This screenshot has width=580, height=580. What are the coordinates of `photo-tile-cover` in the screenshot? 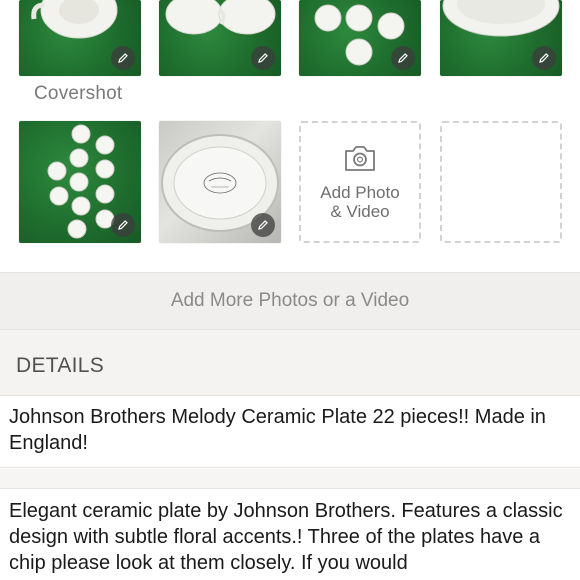 It's located at (80, 38).